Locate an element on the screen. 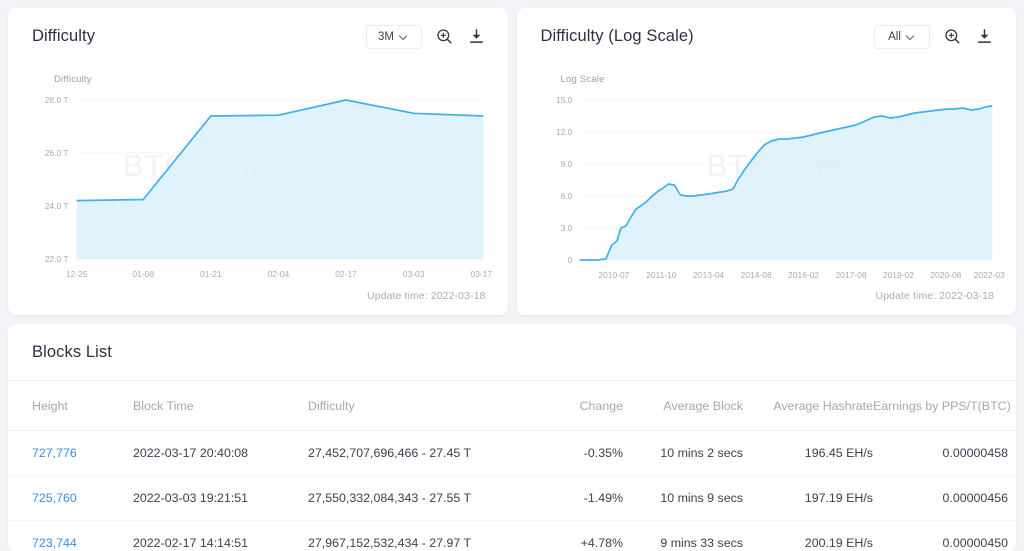  column-header-difficulty: Difficulty is located at coordinates (413, 406).